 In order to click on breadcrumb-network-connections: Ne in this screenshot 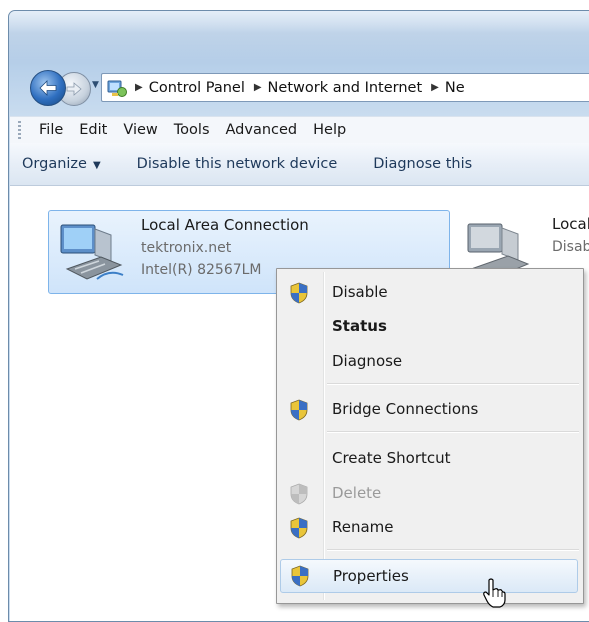, I will do `click(455, 88)`.